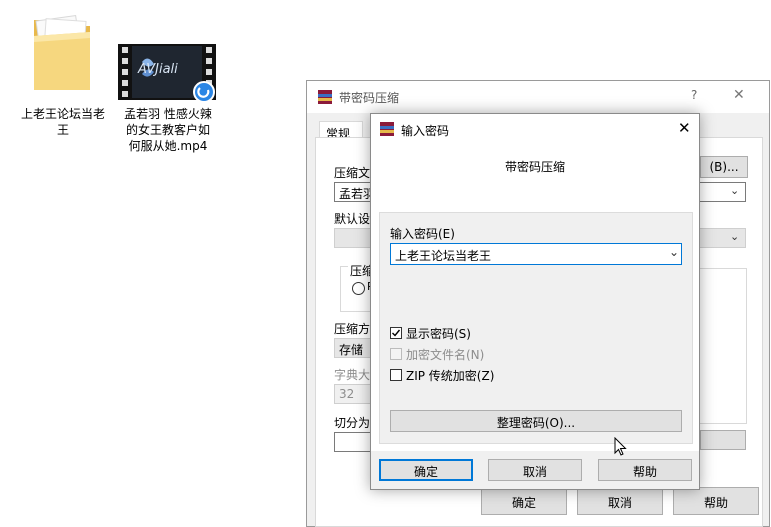 This screenshot has height=527, width=771. What do you see at coordinates (716, 501) in the screenshot?
I see `back-help-button: 帮助` at bounding box center [716, 501].